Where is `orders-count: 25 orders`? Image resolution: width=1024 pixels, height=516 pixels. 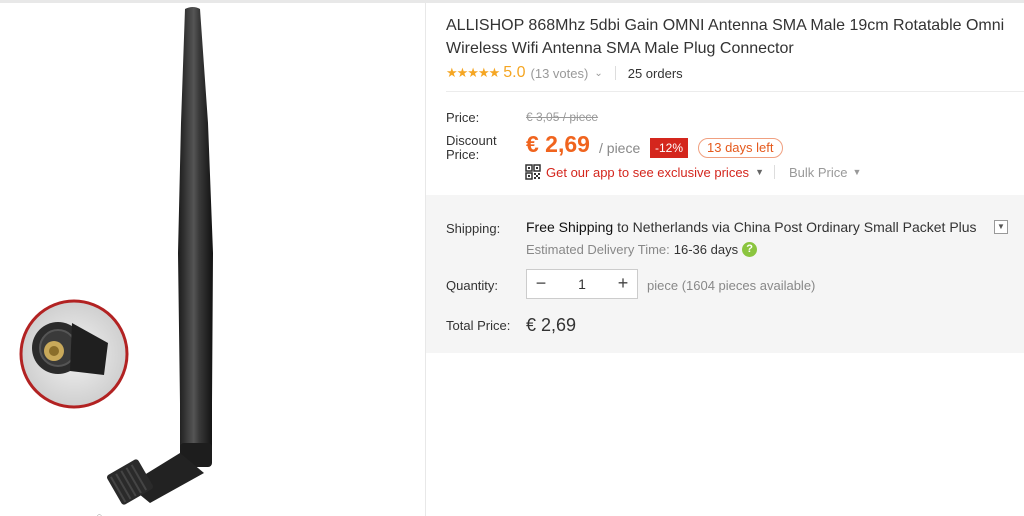 orders-count: 25 orders is located at coordinates (655, 73).